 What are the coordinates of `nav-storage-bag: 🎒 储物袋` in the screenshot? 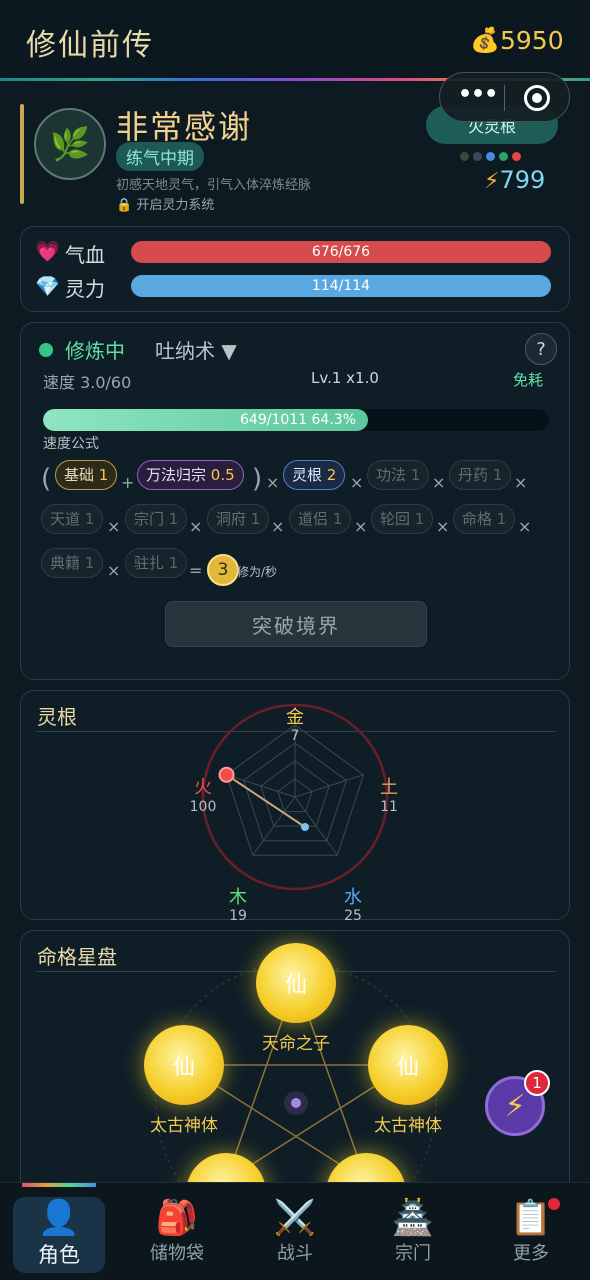 It's located at (177, 1235).